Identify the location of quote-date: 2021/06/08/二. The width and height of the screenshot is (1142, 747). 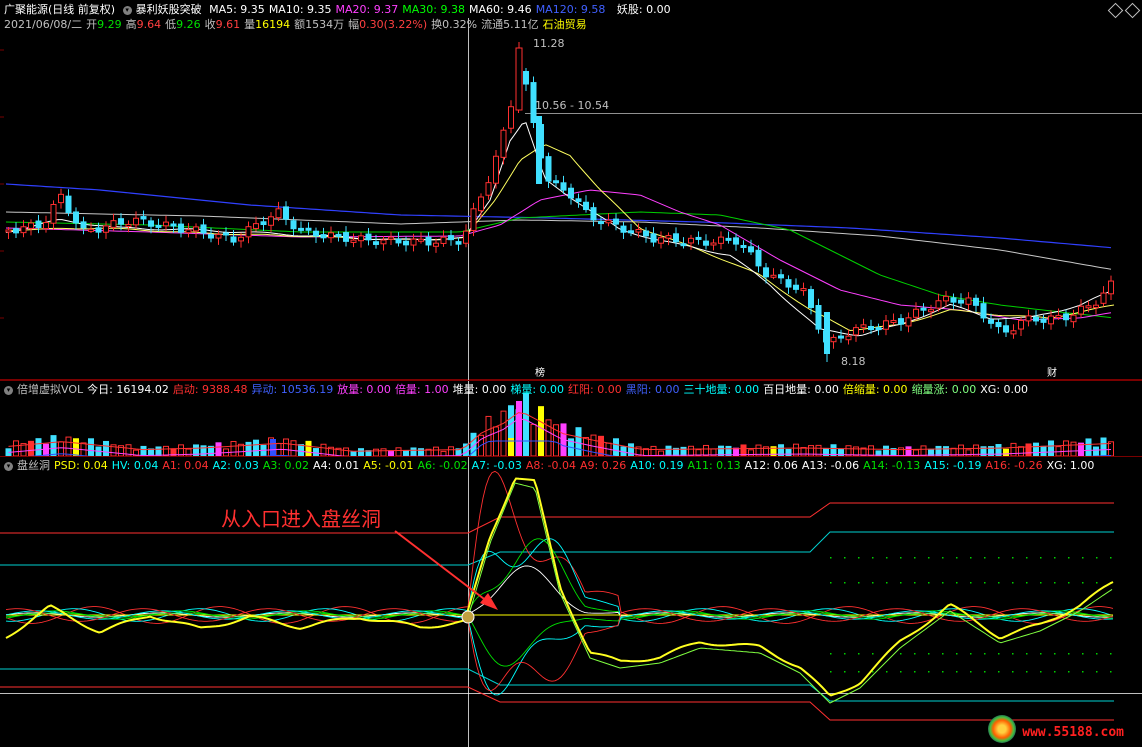
(43, 24).